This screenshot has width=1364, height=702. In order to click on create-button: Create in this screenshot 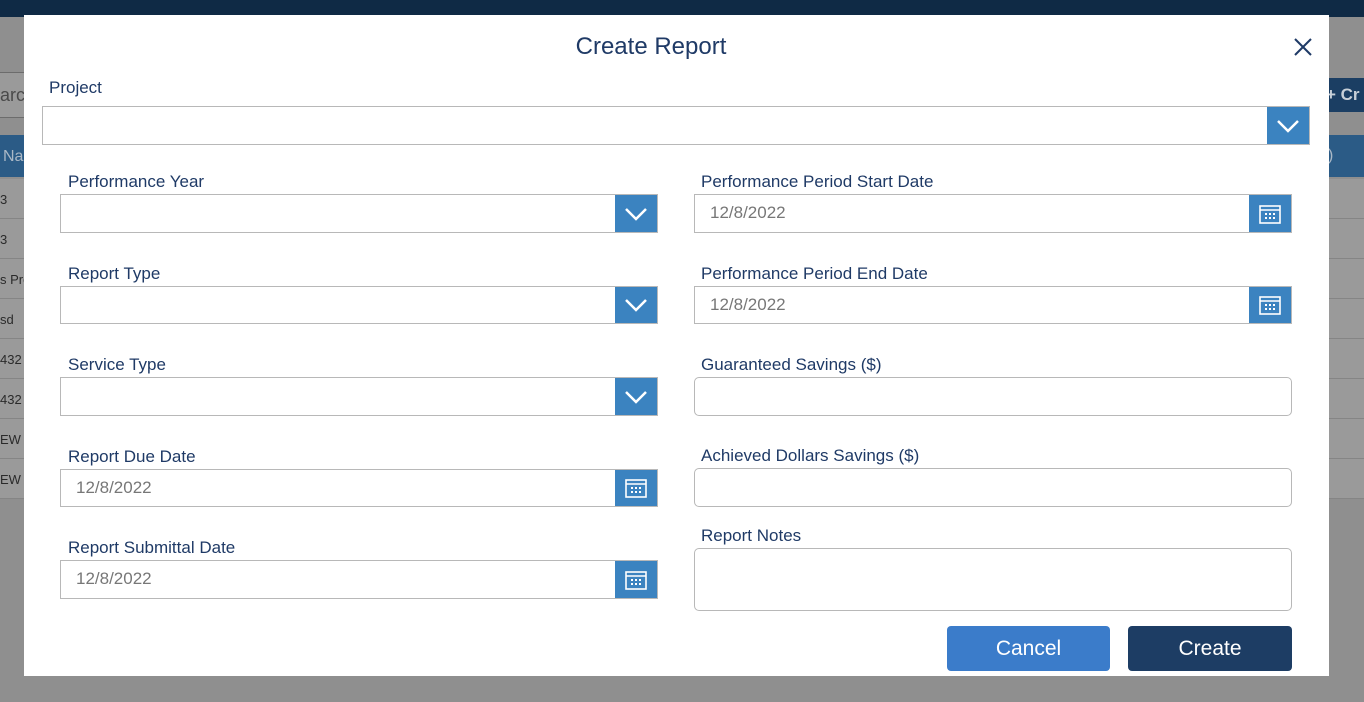, I will do `click(1210, 648)`.